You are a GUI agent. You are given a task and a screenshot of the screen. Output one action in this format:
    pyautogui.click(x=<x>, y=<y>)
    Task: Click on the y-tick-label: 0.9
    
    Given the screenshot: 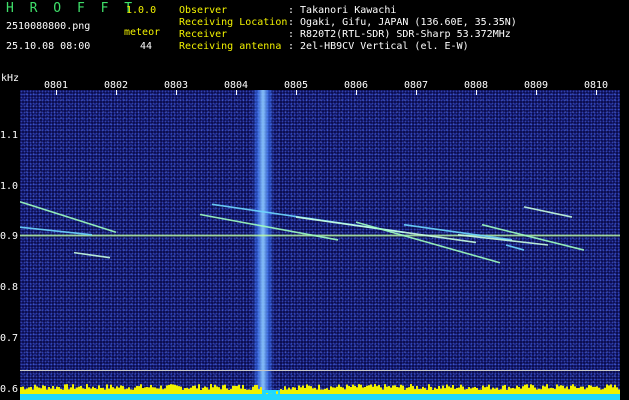 What is the action you would take?
    pyautogui.click(x=9, y=237)
    